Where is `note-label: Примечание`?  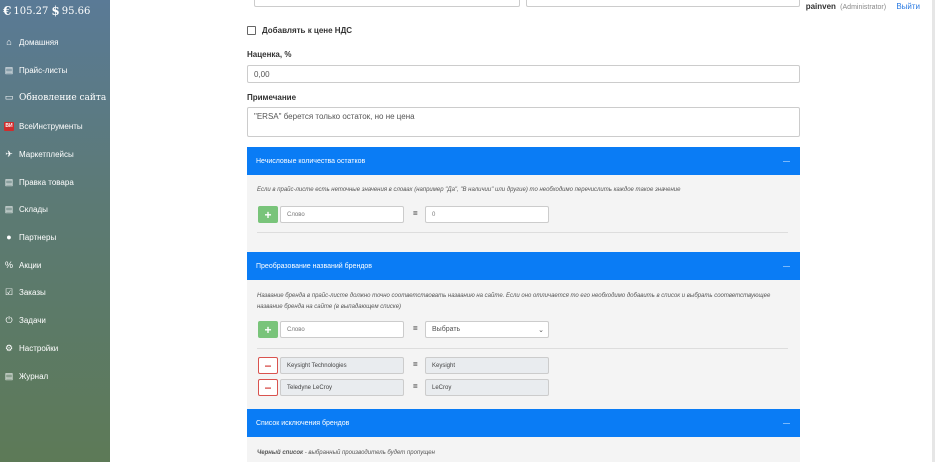
note-label: Примечание is located at coordinates (272, 97).